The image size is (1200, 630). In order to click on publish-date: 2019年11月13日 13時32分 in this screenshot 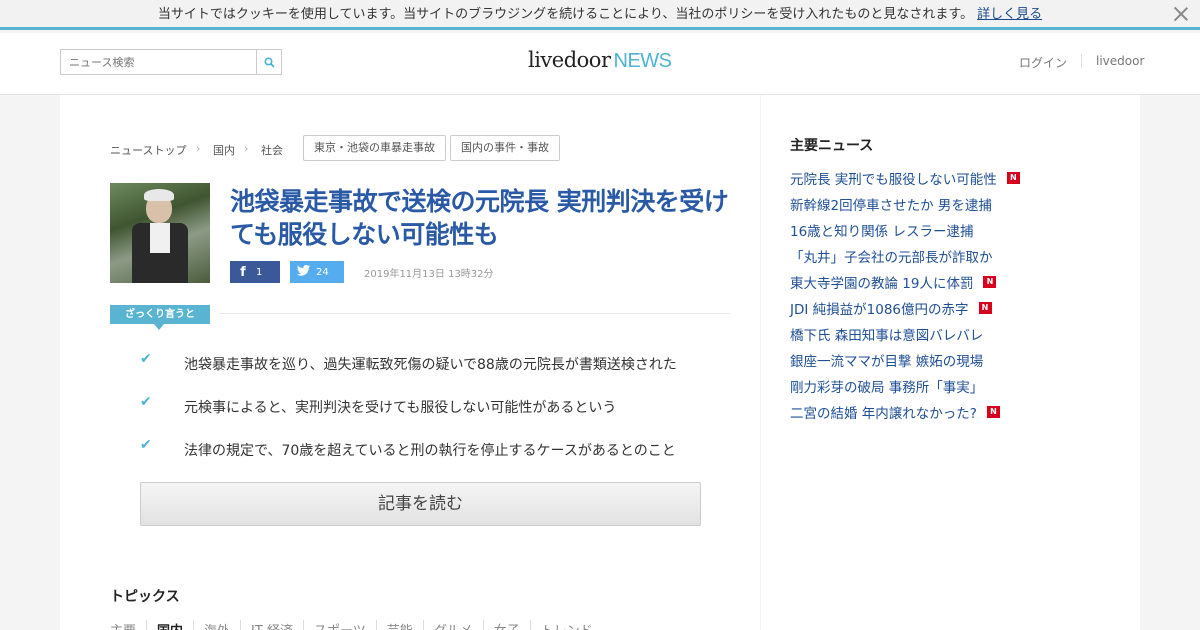, I will do `click(429, 274)`.